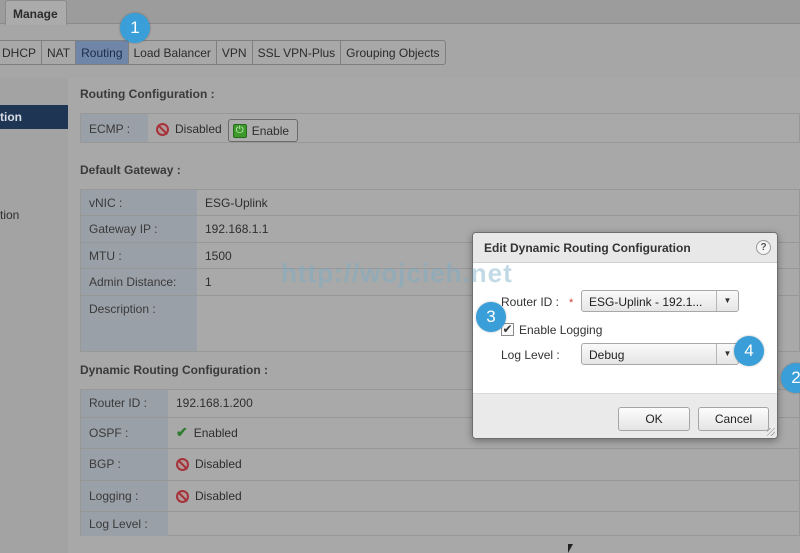 This screenshot has height=553, width=800. Describe the element at coordinates (654, 419) in the screenshot. I see `ok-button: OK` at that location.